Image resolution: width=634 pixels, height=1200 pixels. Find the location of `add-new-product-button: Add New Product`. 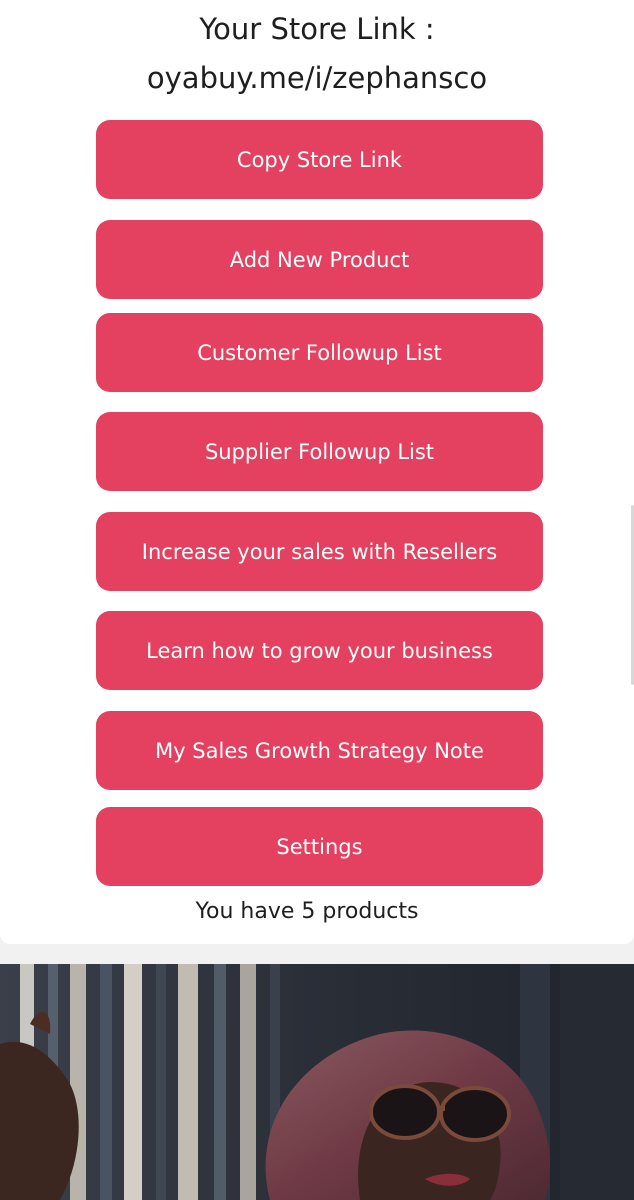

add-new-product-button: Add New Product is located at coordinates (319, 259).